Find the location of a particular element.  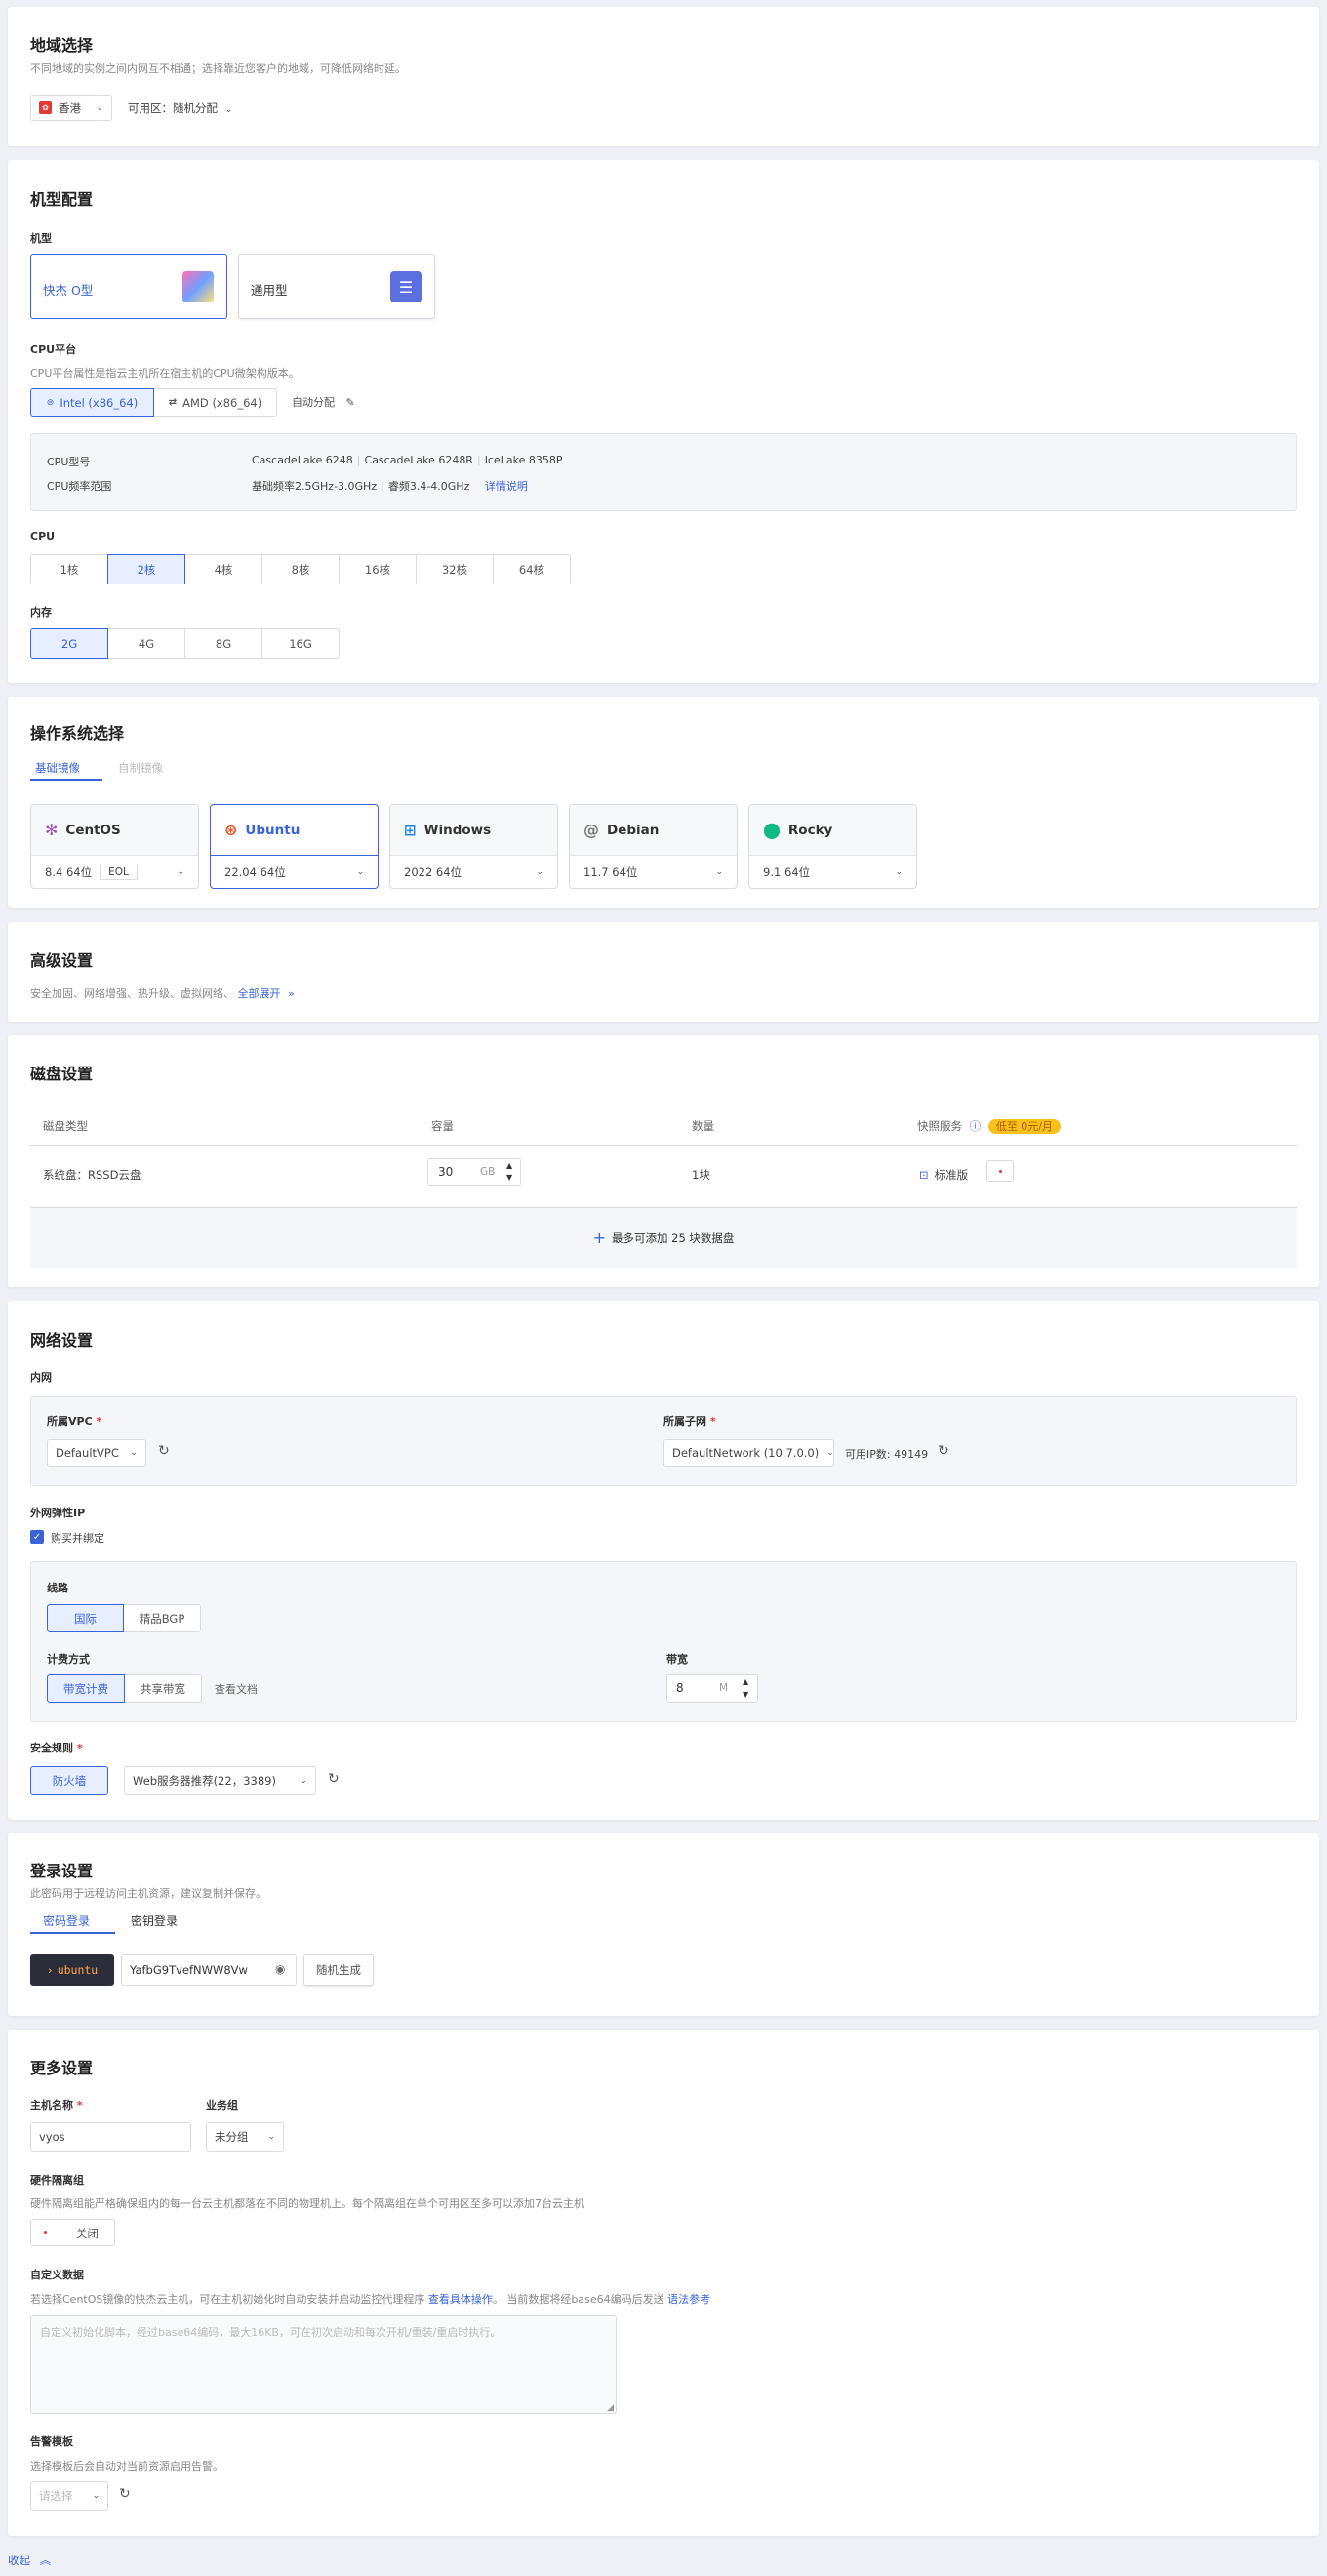

vpc-label: 所属VPC * is located at coordinates (74, 1421).